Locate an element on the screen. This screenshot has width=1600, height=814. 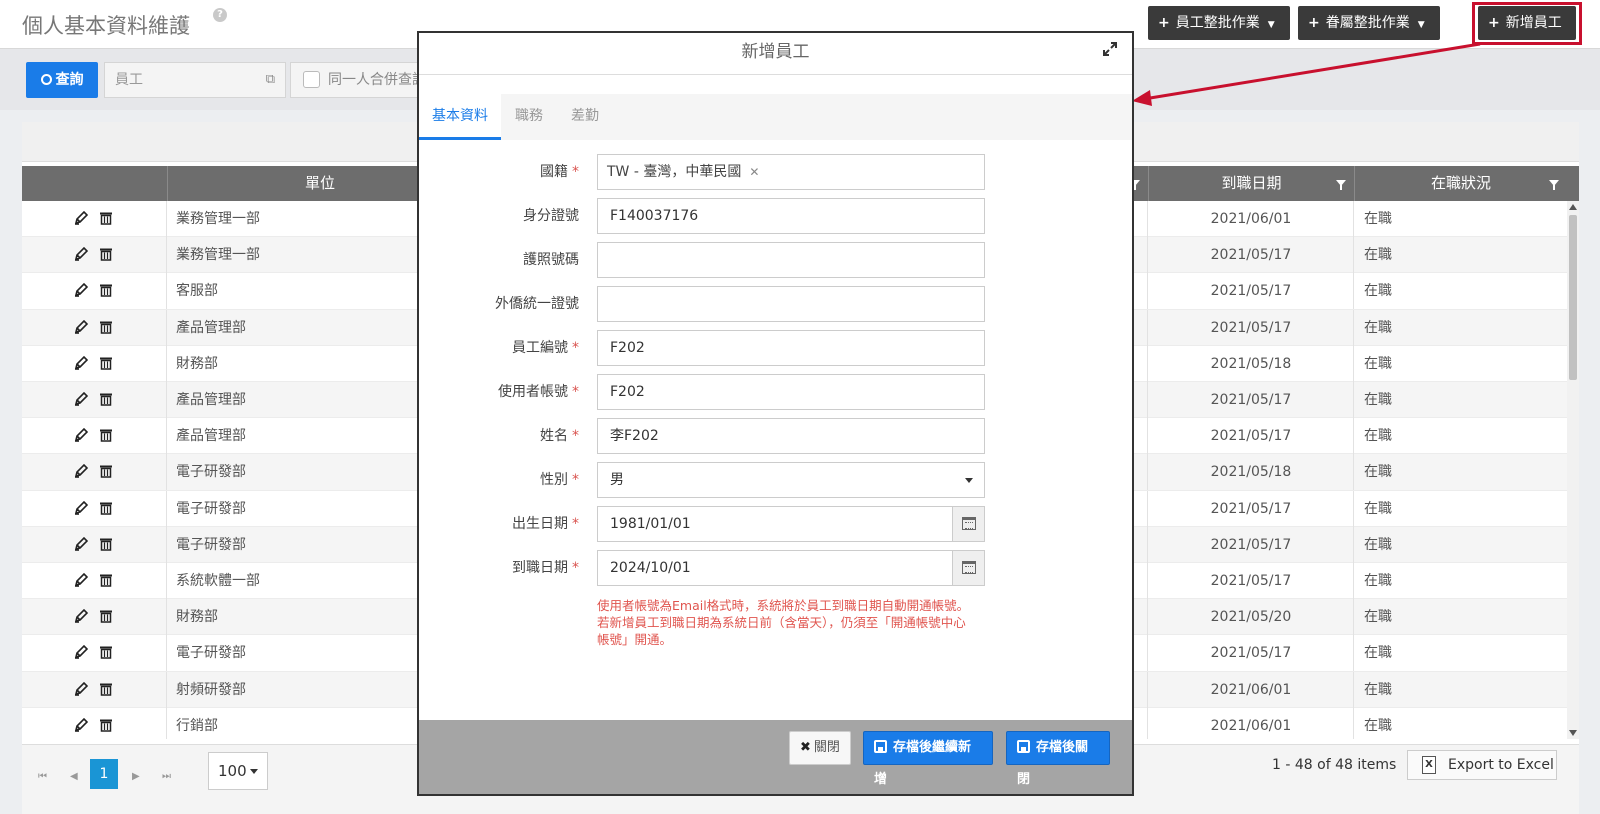
unit-cell: 電子研發部 is located at coordinates (211, 472).